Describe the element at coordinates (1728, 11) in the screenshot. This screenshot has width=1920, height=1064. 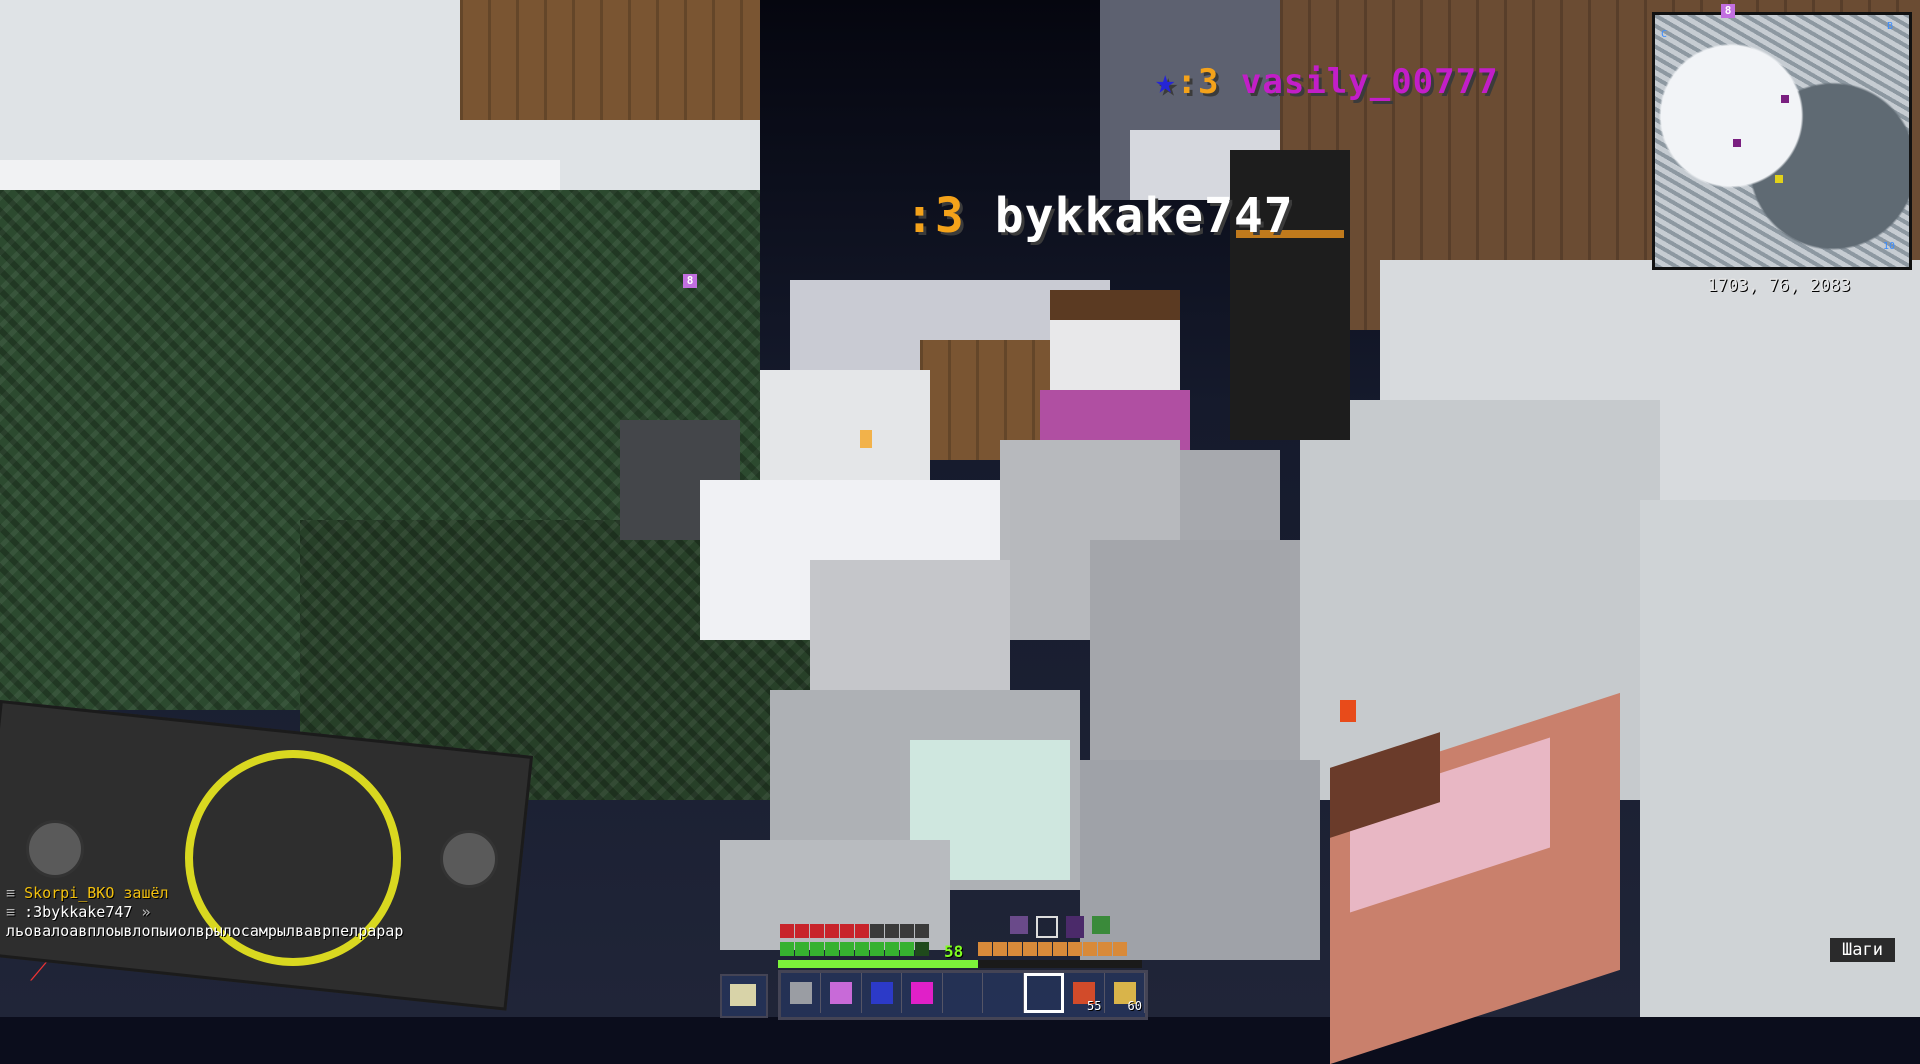
I see `minimap-badge-icon: 8` at that location.